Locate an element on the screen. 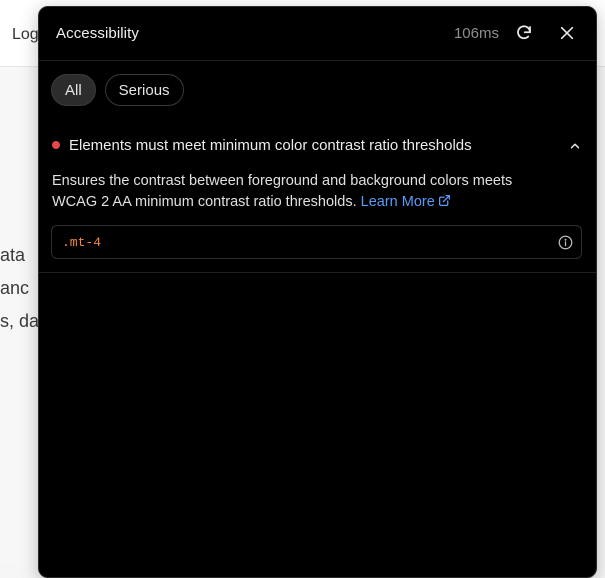 The width and height of the screenshot is (605, 578). selector-row: .mt-4 is located at coordinates (316, 242).